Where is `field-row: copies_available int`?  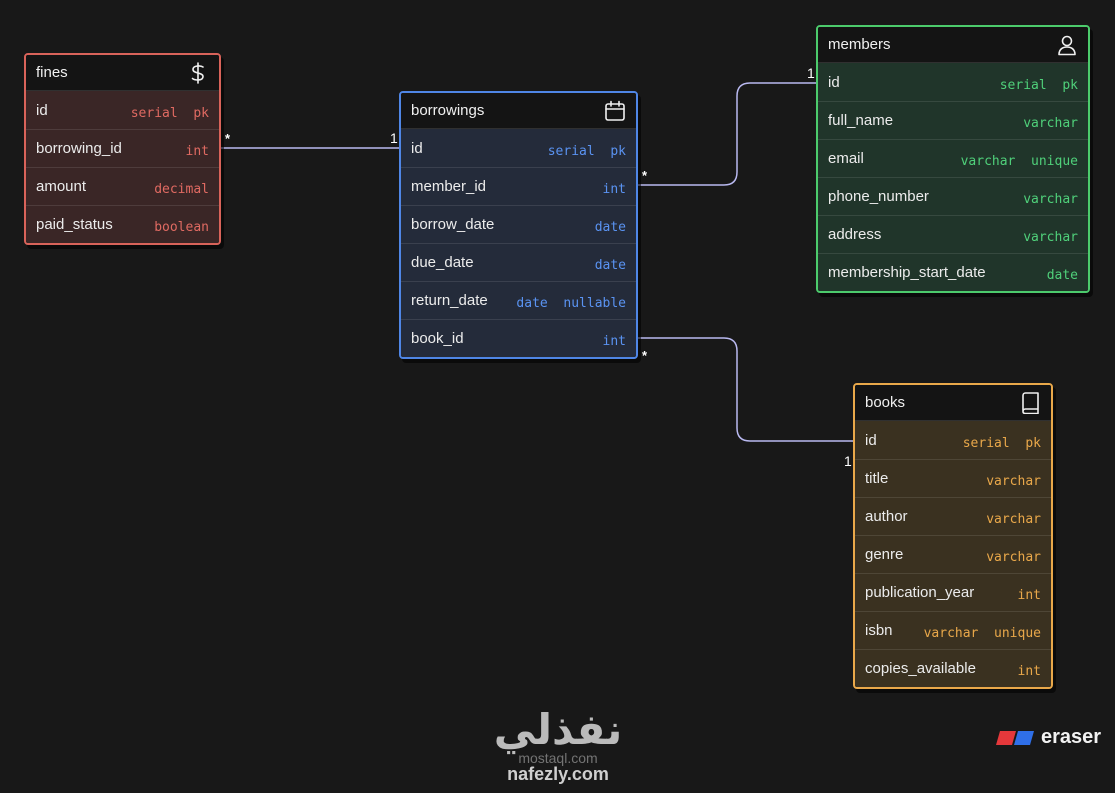
field-row: copies_available int is located at coordinates (953, 668).